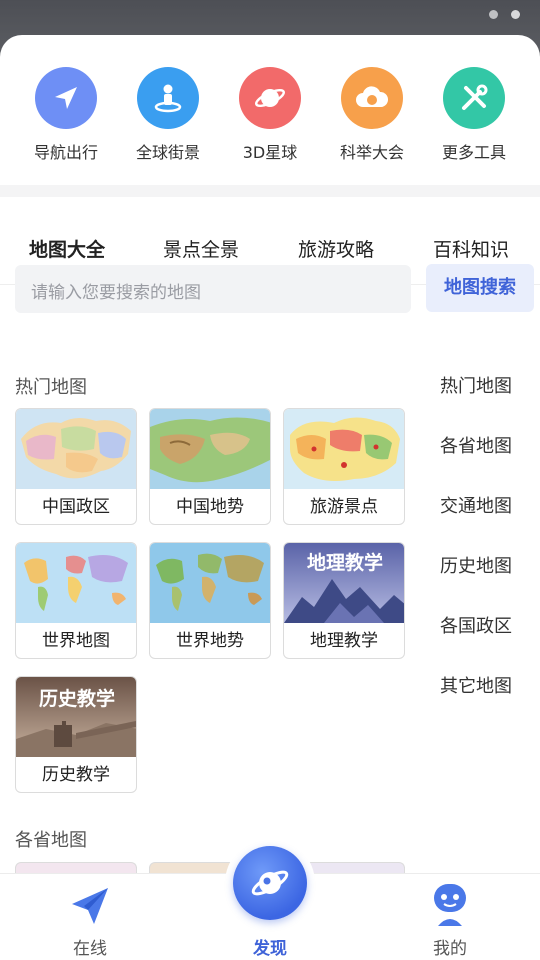  I want to click on map-card-china-political: 中国政区, so click(76, 466).